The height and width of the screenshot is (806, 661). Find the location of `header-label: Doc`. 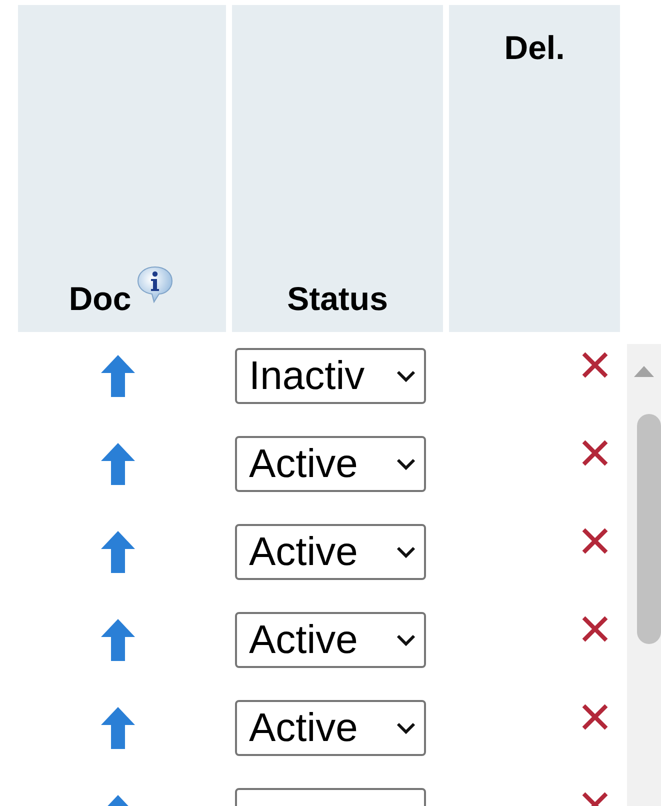

header-label: Doc is located at coordinates (100, 299).